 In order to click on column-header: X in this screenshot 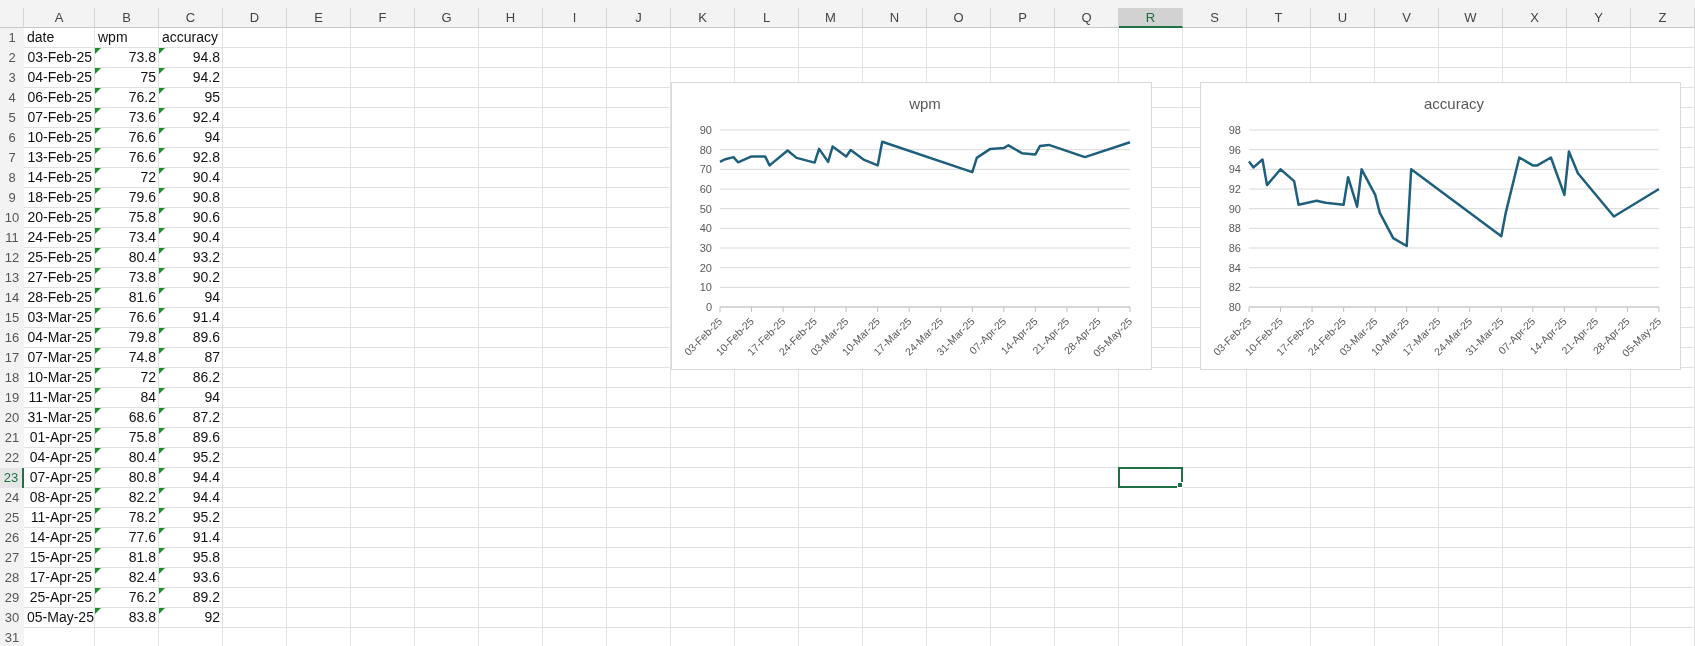, I will do `click(1535, 18)`.